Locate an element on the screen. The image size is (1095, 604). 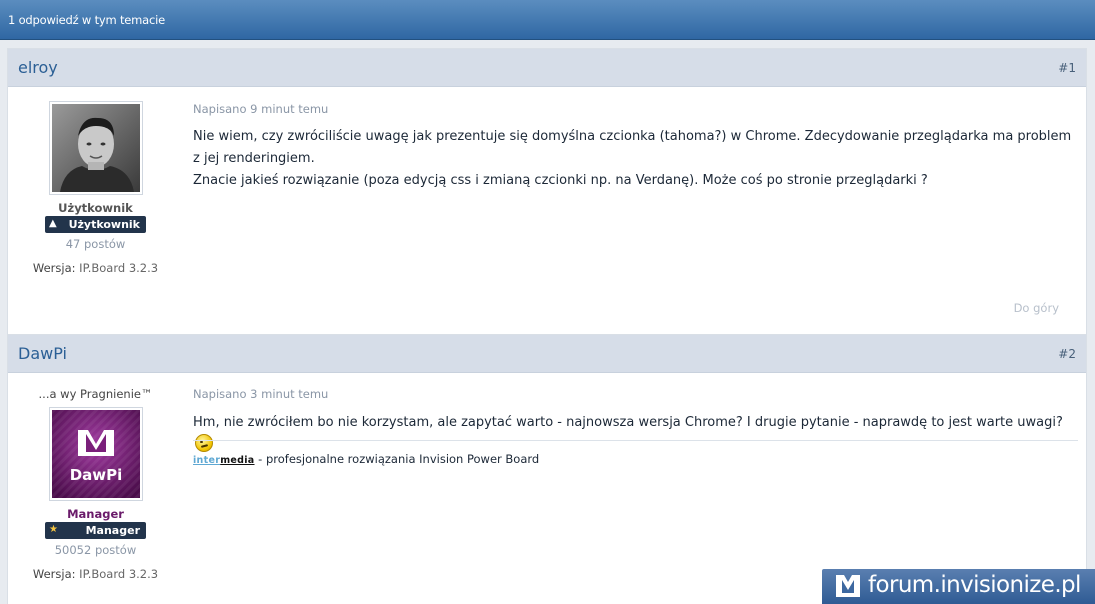
posted-time: Napisano 9 minut temu is located at coordinates (261, 109).